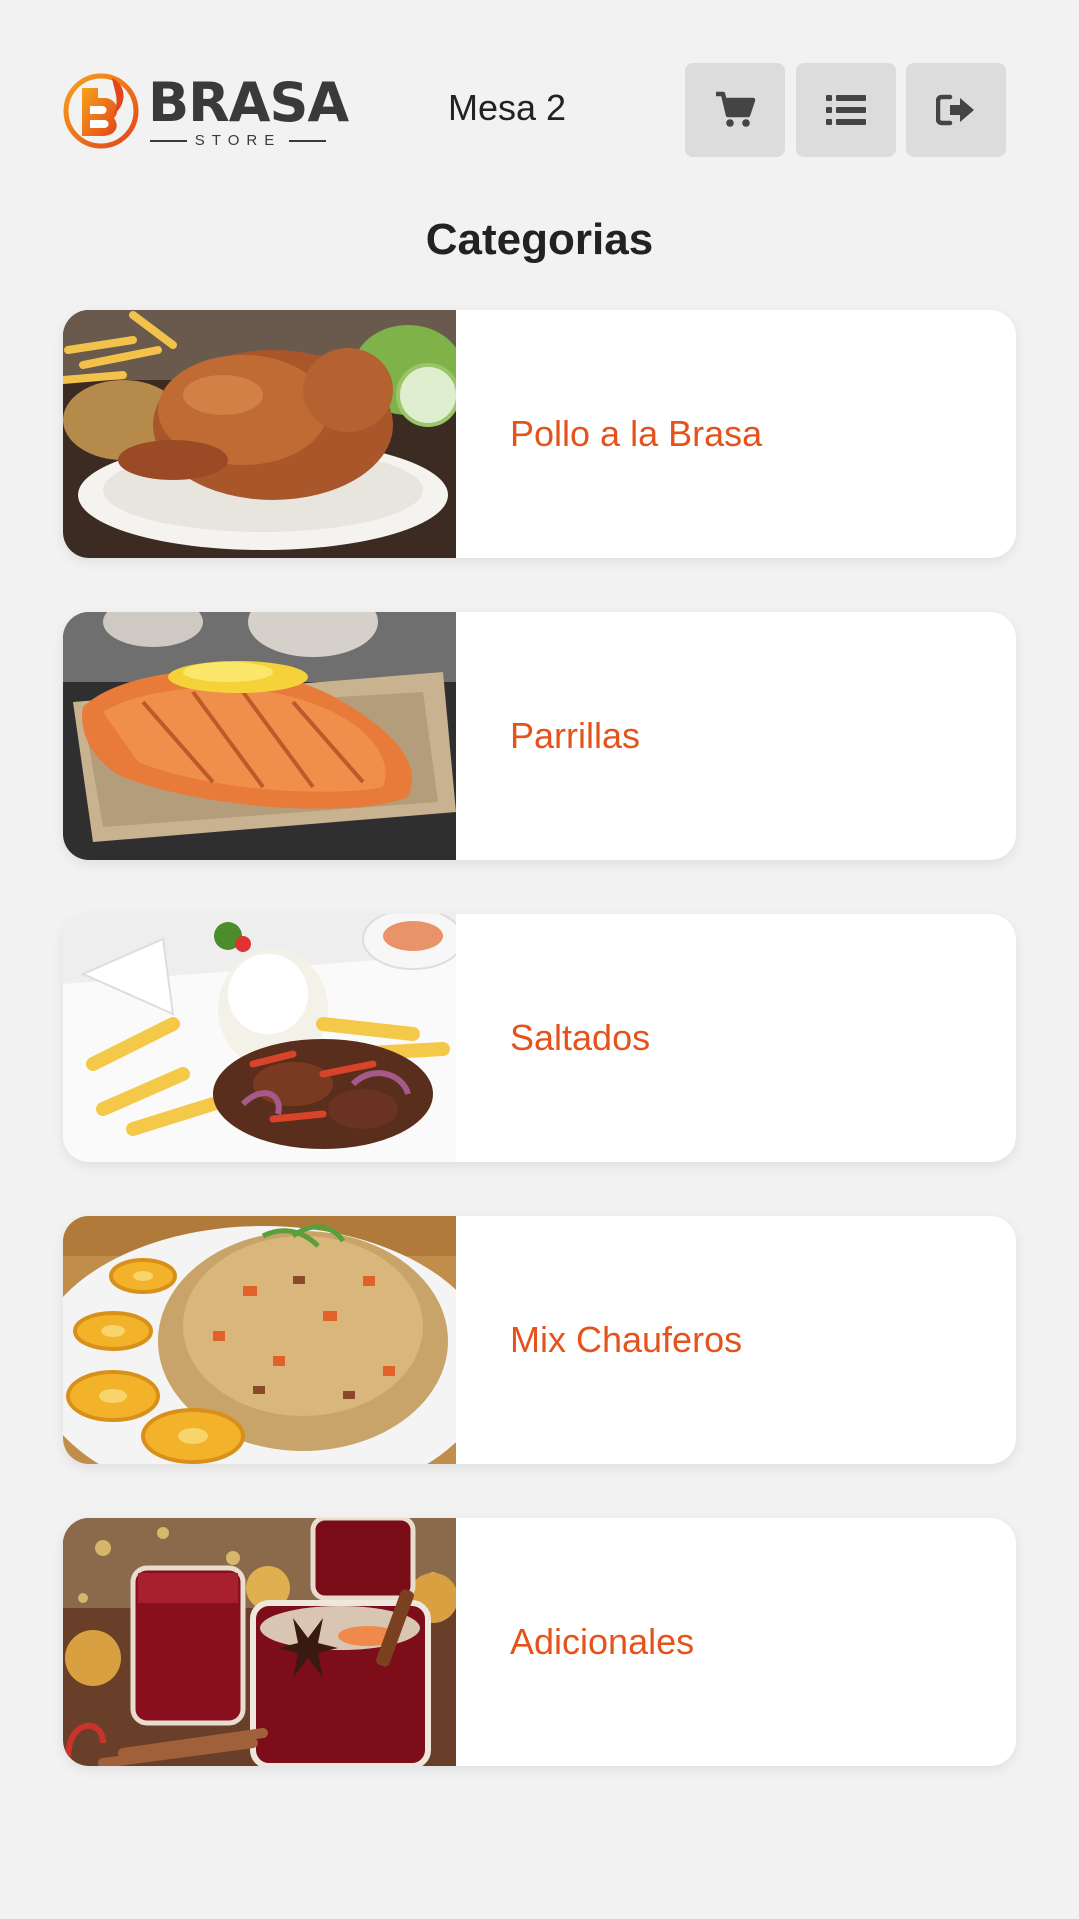 Image resolution: width=1079 pixels, height=1919 pixels. What do you see at coordinates (575, 735) in the screenshot?
I see `category-label-text: Parrillas` at bounding box center [575, 735].